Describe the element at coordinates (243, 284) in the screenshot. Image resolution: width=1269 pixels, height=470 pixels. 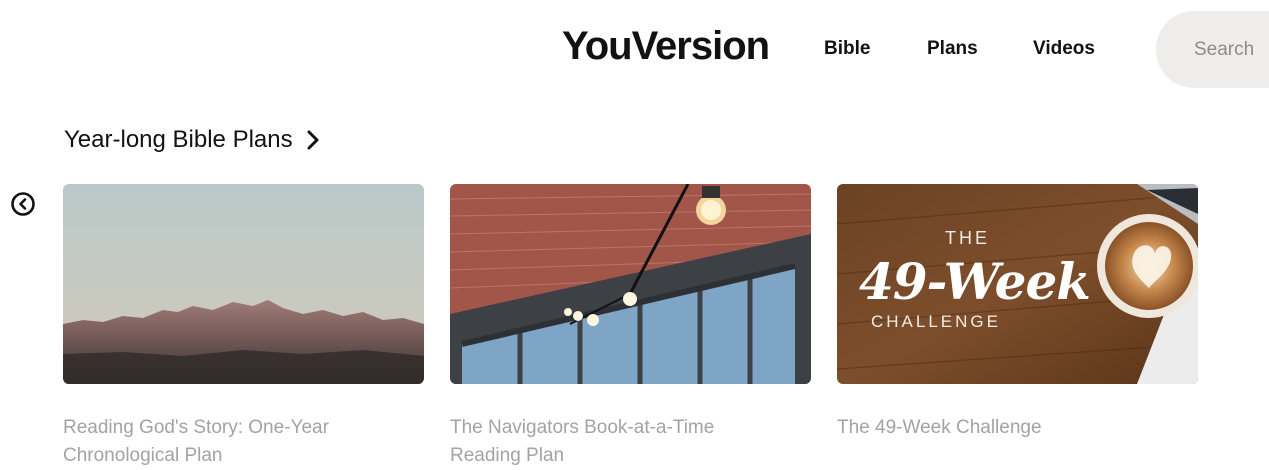
I see `plan-card-image-mountain` at that location.